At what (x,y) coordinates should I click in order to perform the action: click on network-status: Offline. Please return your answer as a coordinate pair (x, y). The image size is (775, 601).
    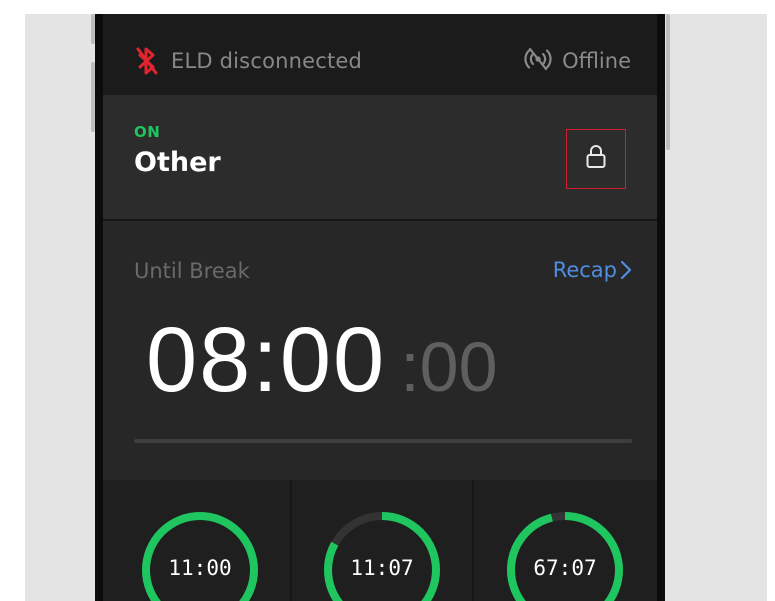
    Looking at the image, I should click on (577, 61).